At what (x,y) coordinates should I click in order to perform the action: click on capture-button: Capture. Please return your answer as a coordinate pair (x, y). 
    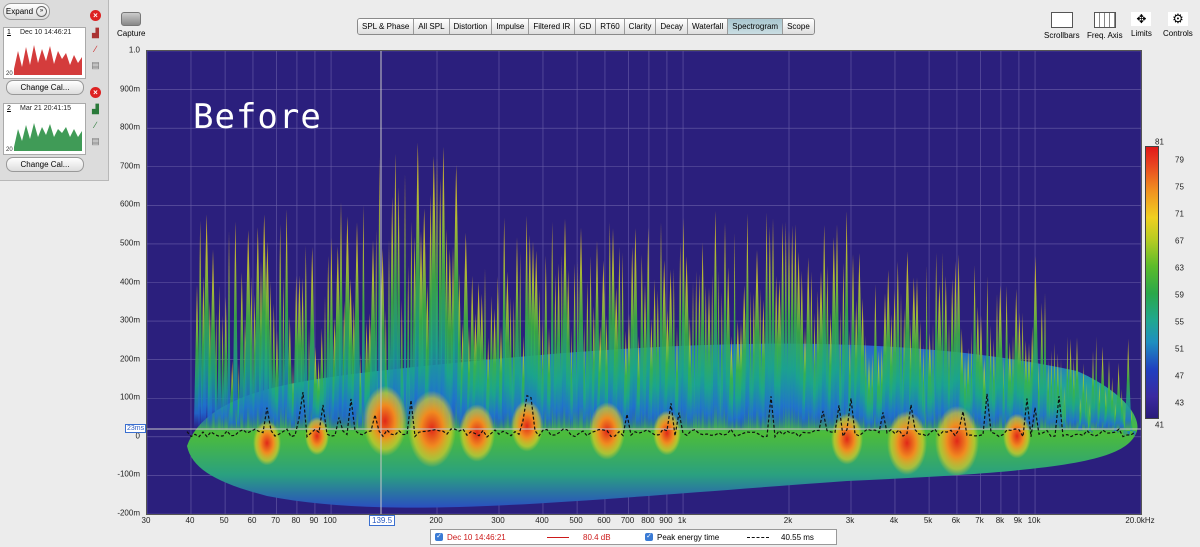
    Looking at the image, I should click on (131, 25).